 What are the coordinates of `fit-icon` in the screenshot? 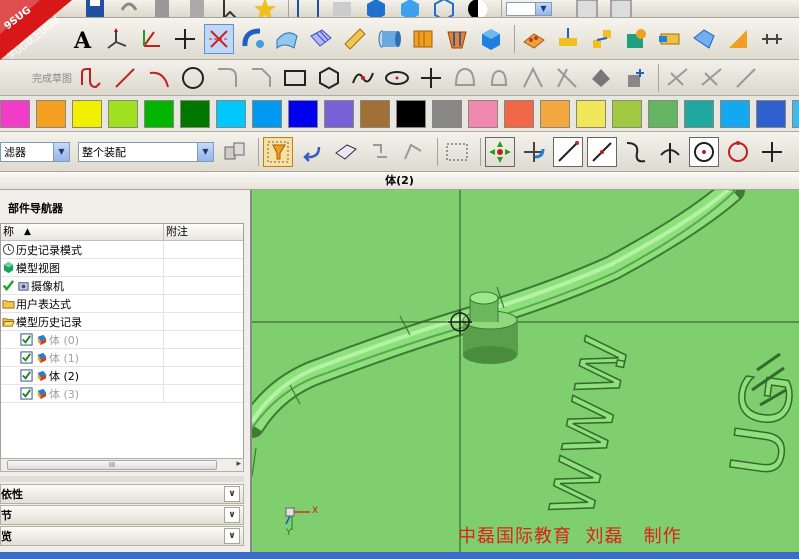 It's located at (308, 8).